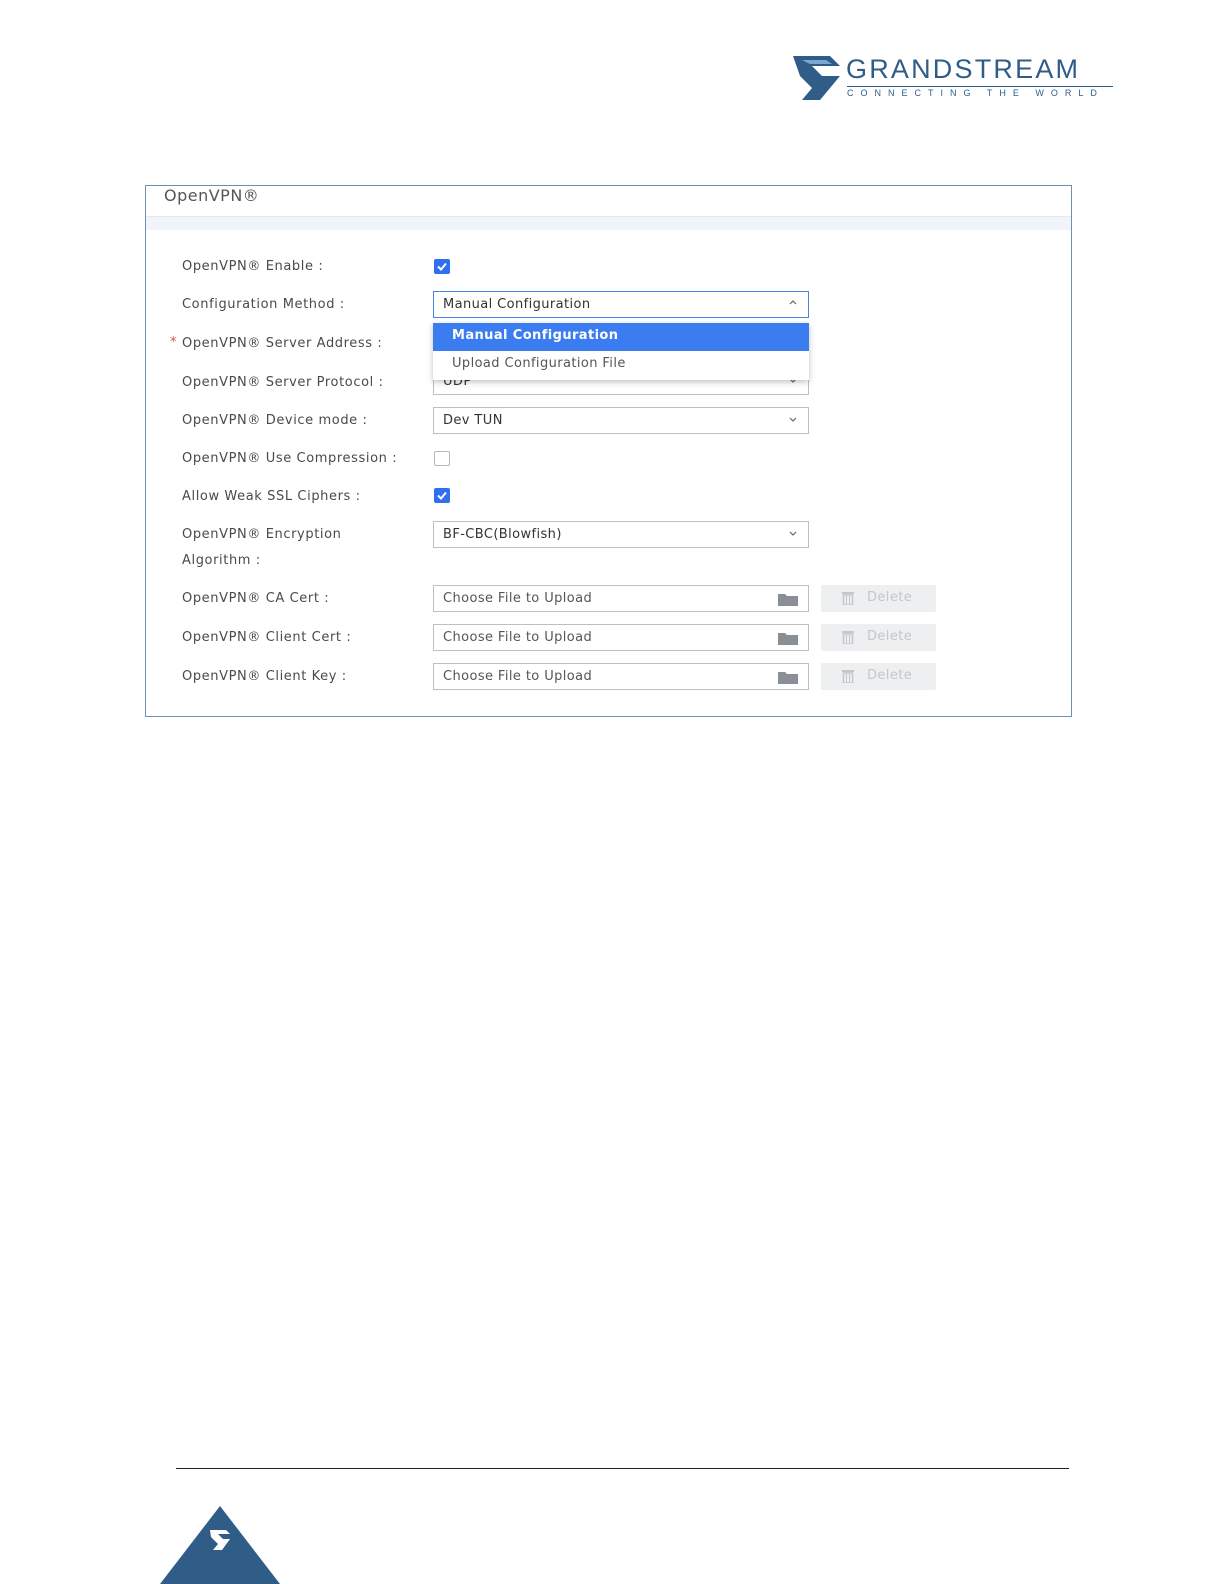 Image resolution: width=1224 pixels, height=1584 pixels. What do you see at coordinates (608, 223) in the screenshot?
I see `panel-header-band` at bounding box center [608, 223].